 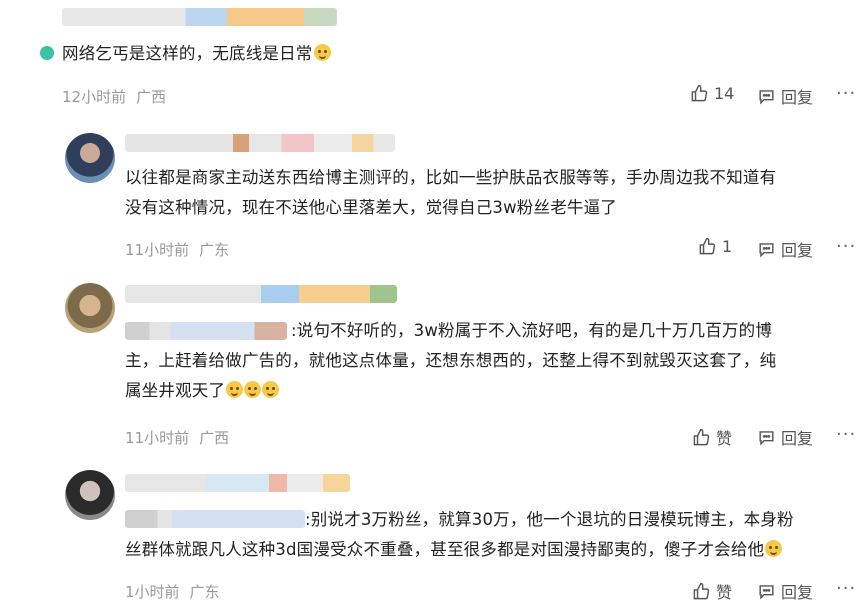 I want to click on like-button: 1, so click(x=715, y=246).